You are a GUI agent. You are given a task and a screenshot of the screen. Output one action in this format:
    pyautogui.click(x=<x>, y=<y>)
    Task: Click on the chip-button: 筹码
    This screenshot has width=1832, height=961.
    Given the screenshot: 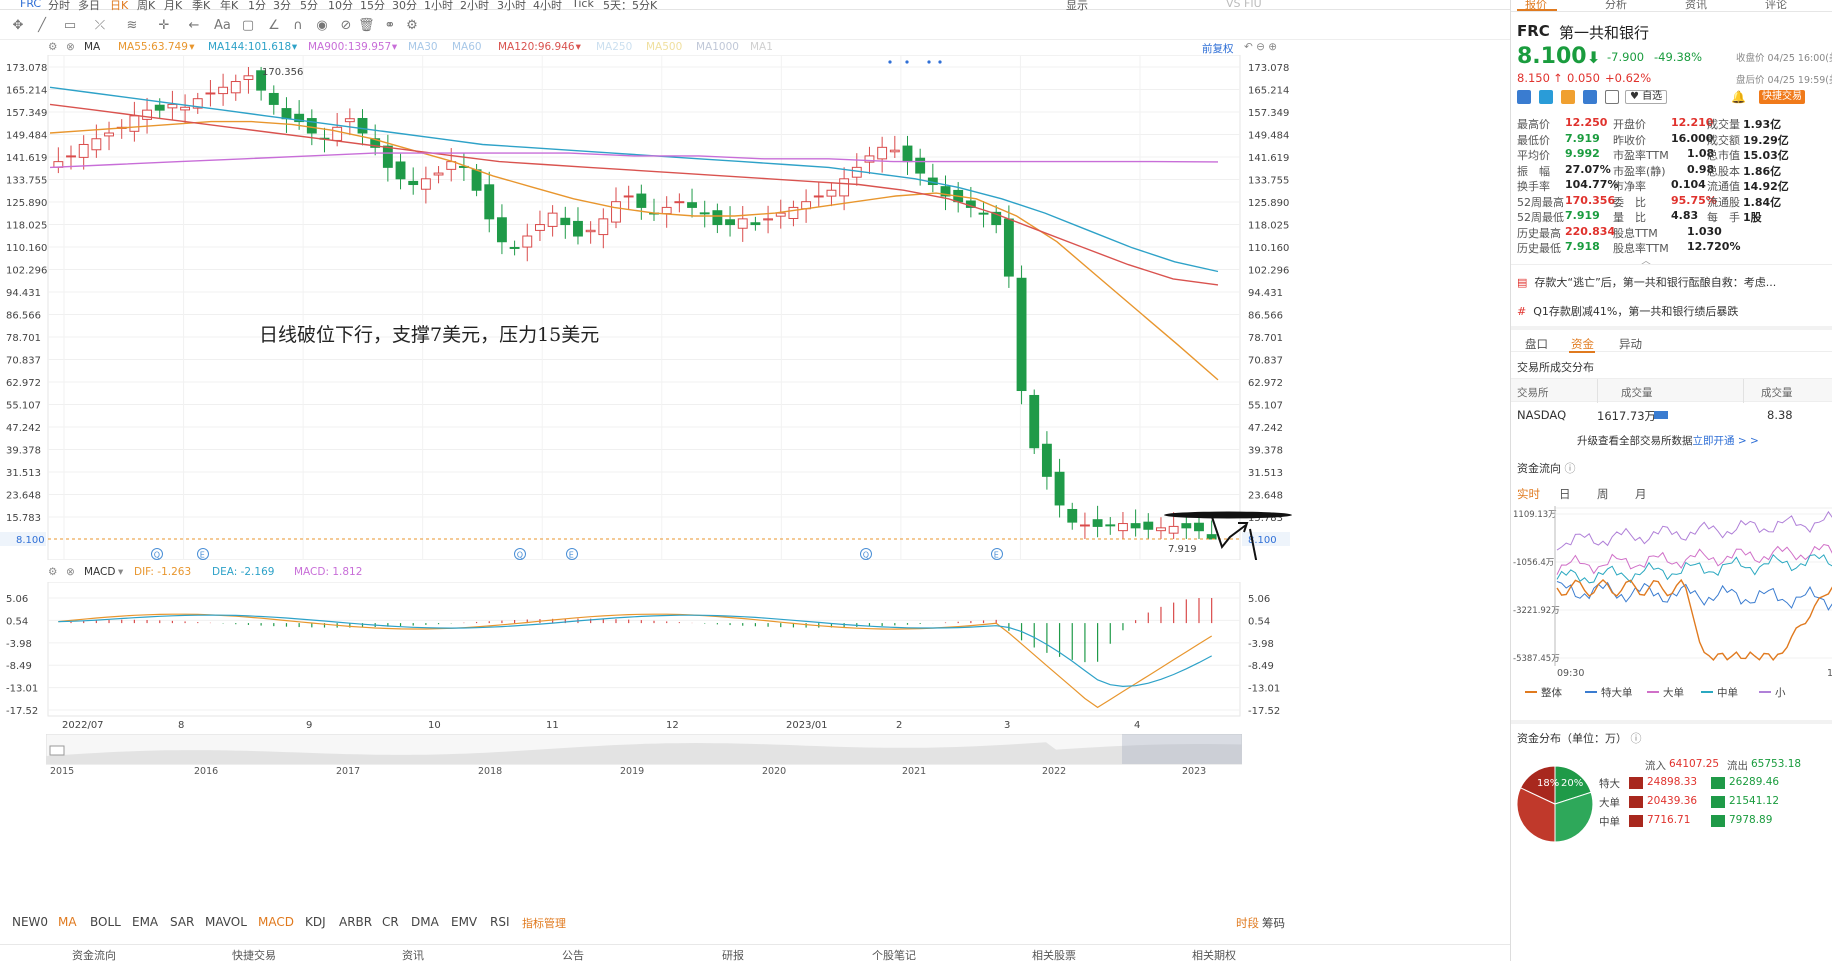 What is the action you would take?
    pyautogui.click(x=1273, y=923)
    